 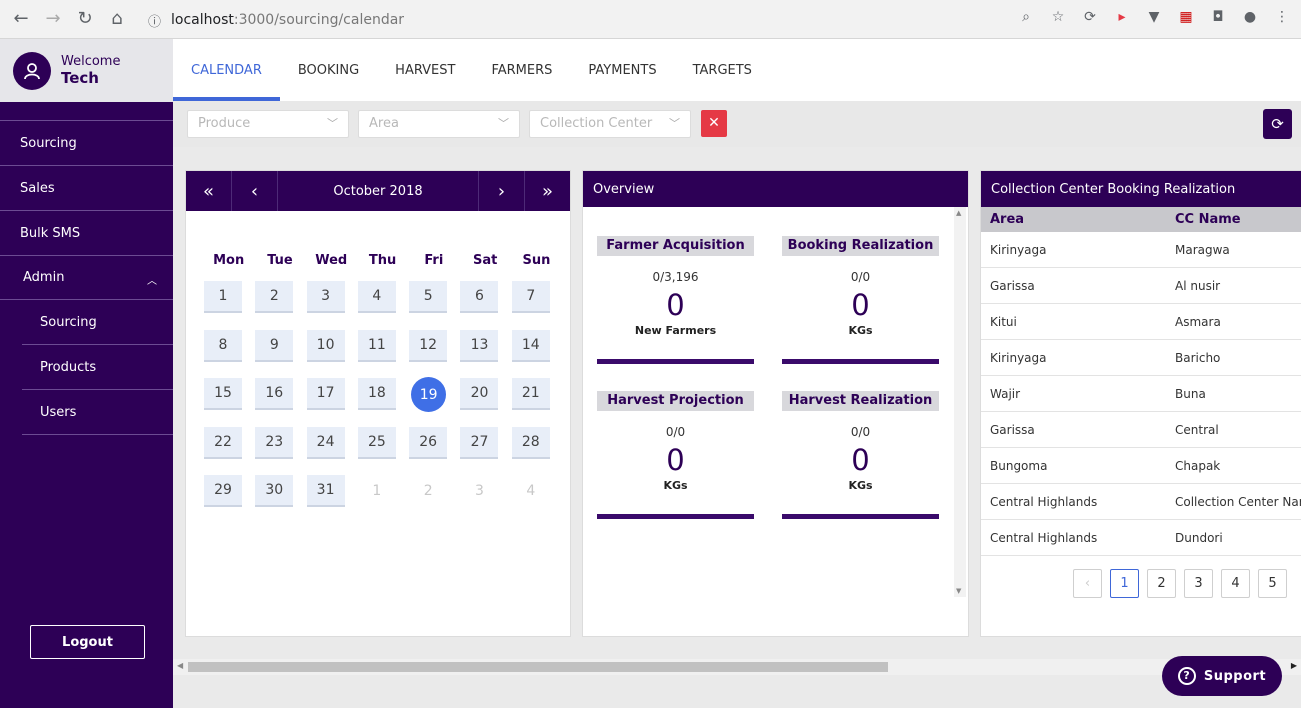 I want to click on calendar-day-cell: 12, so click(x=434, y=354).